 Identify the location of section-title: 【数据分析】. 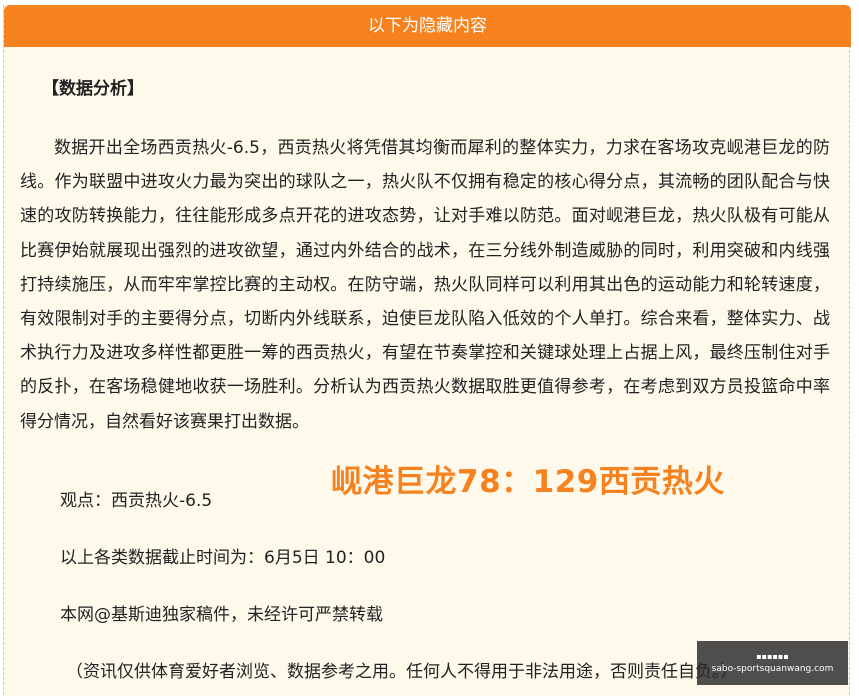
(93, 89).